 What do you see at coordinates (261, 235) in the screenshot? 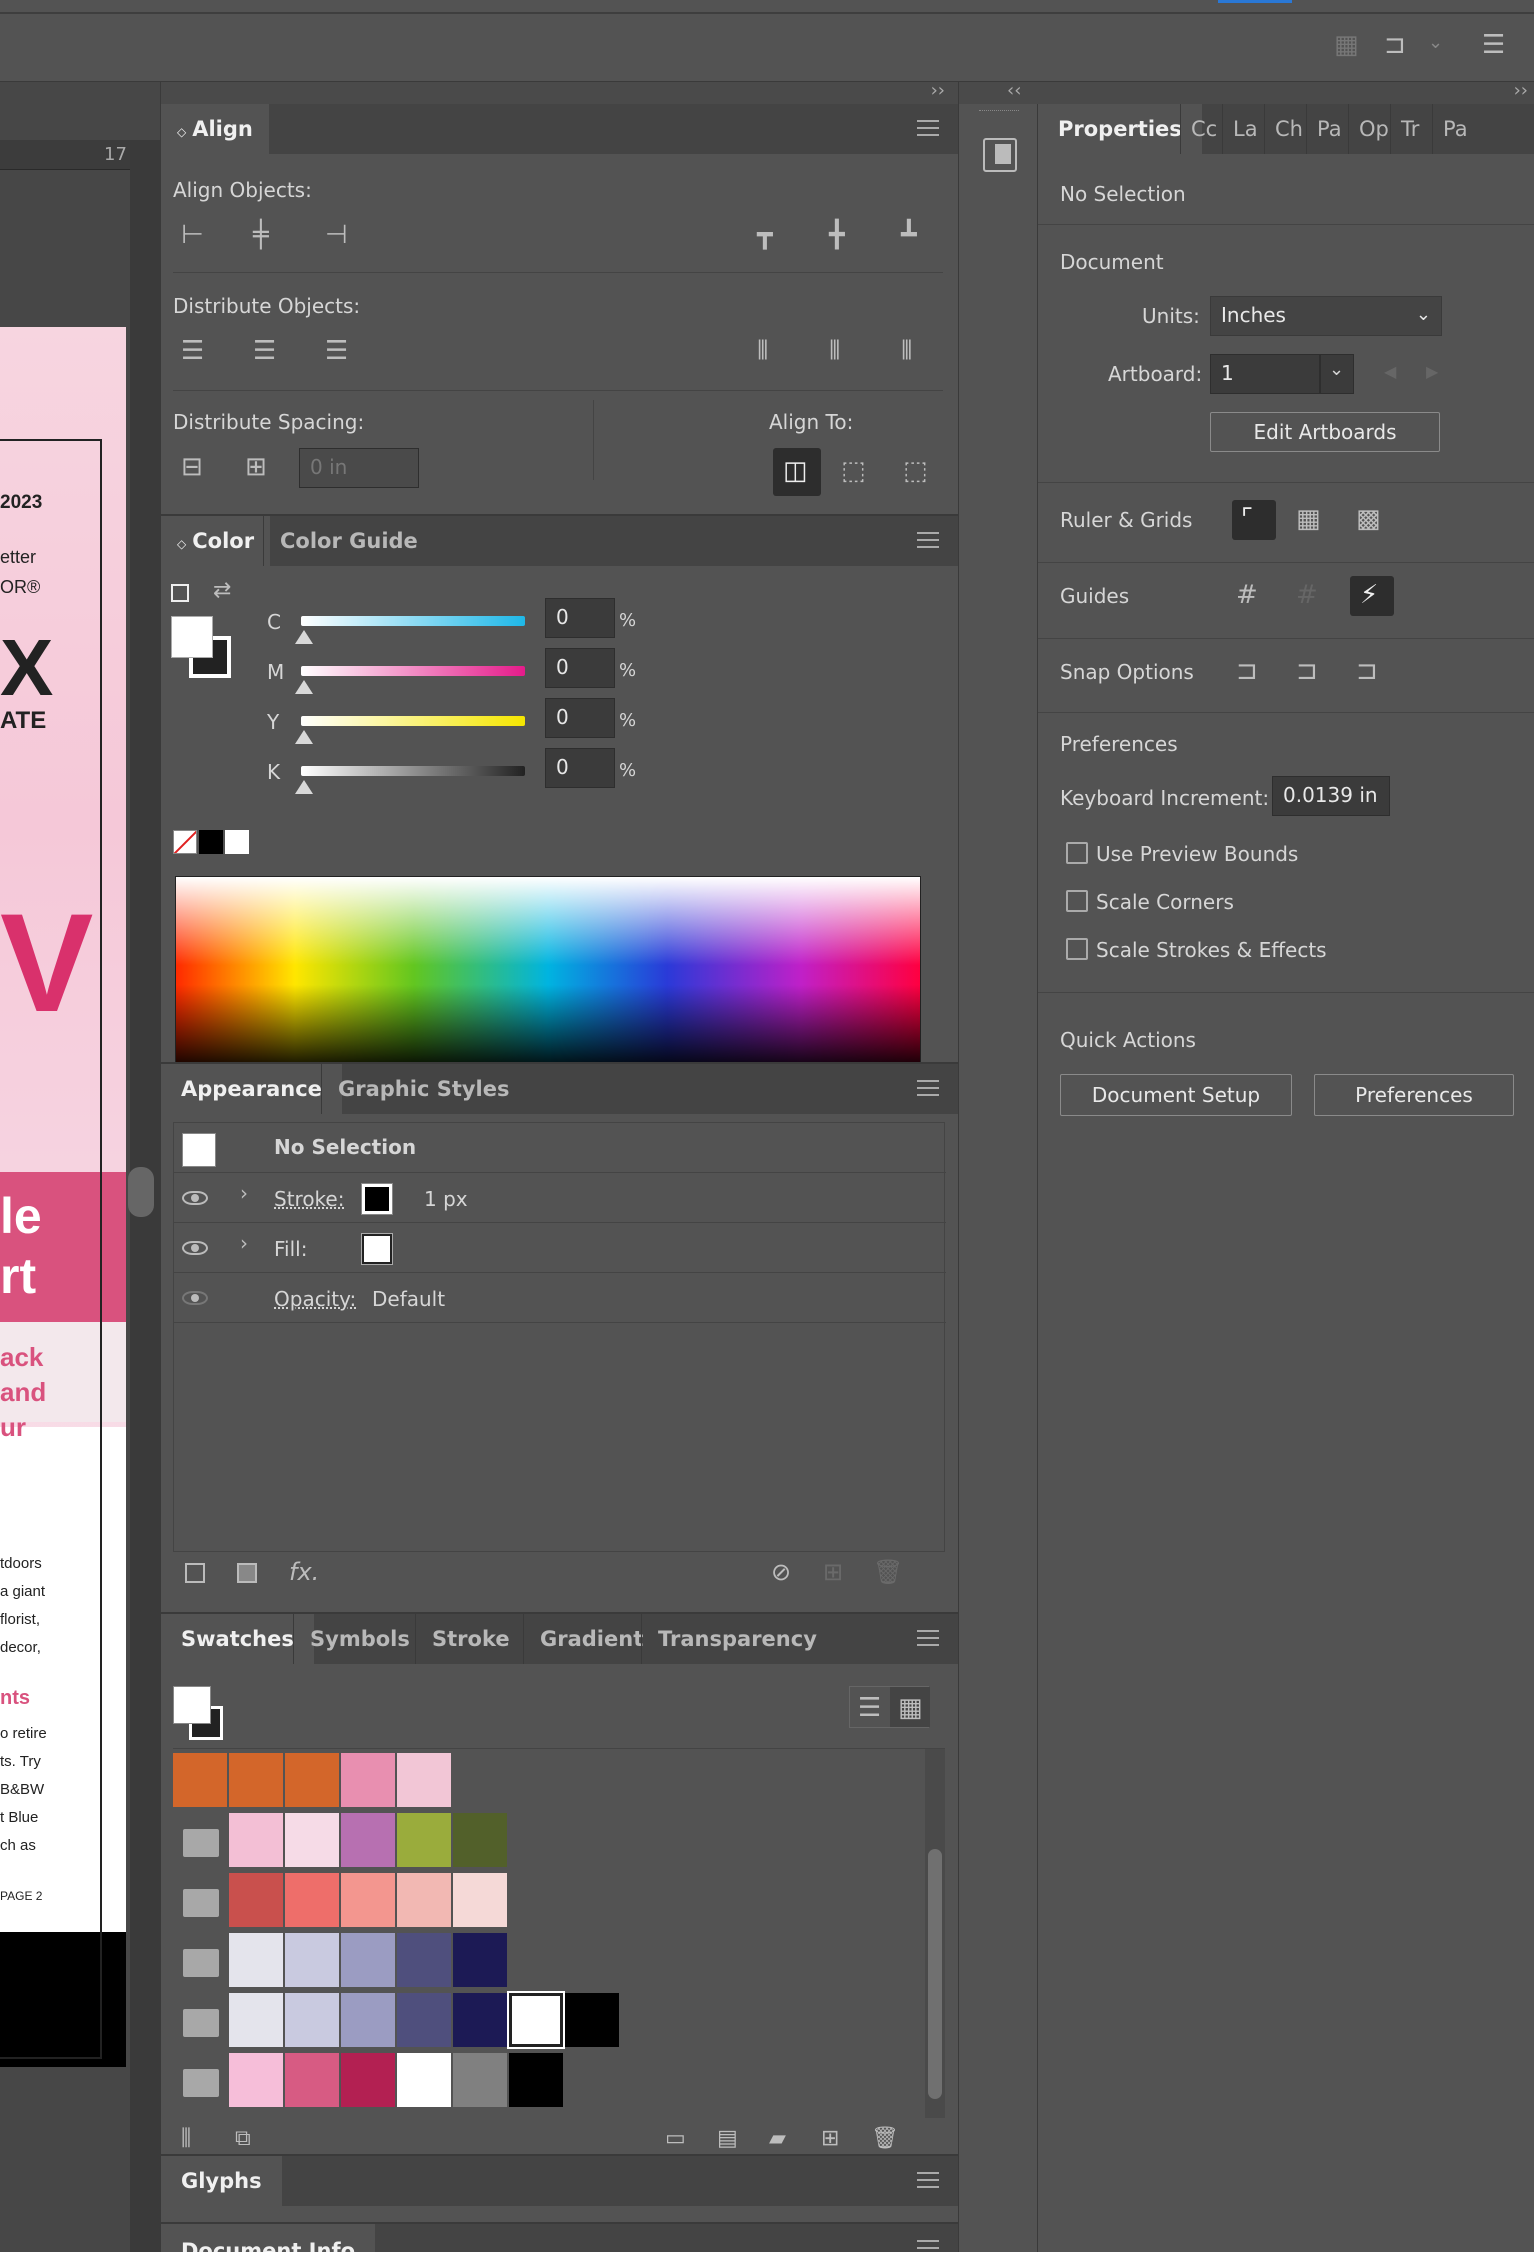
I see `align-hcenter-icon: ╪` at bounding box center [261, 235].